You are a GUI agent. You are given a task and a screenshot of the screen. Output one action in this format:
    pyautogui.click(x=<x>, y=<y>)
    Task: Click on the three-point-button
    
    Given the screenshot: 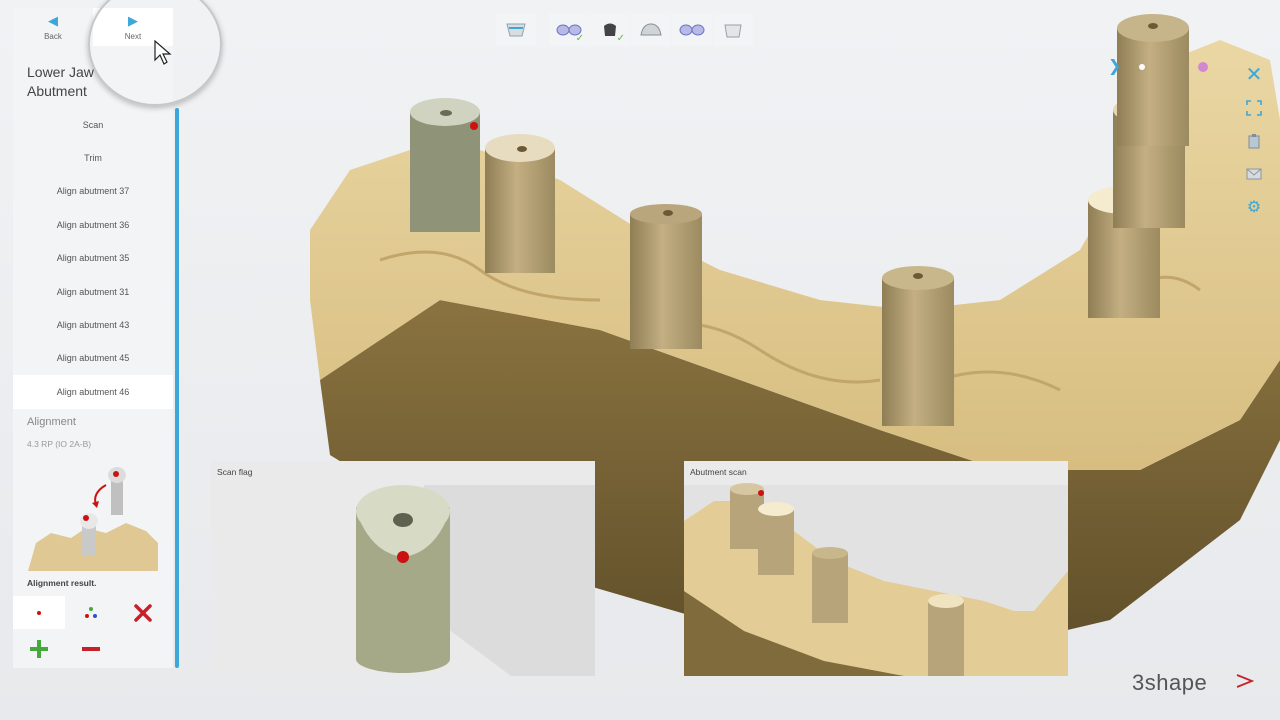 What is the action you would take?
    pyautogui.click(x=91, y=612)
    